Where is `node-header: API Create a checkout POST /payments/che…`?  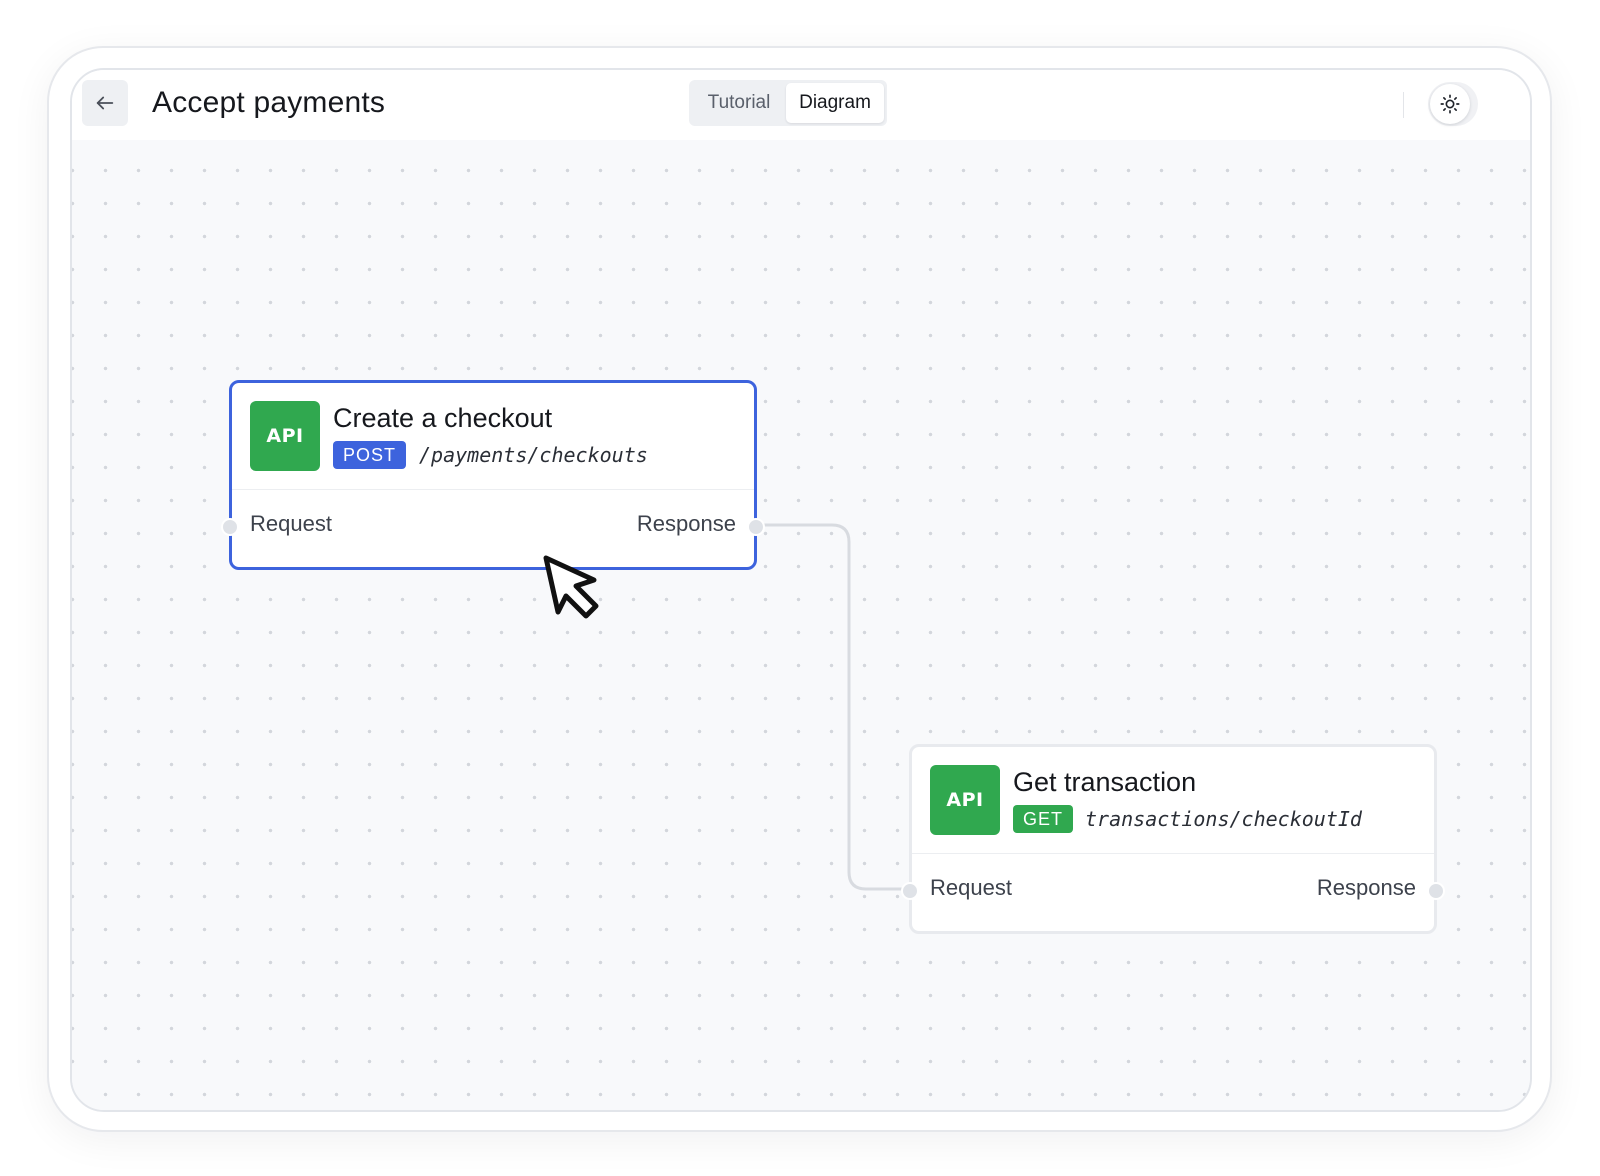
node-header: API Create a checkout POST /payments/che… is located at coordinates (493, 436).